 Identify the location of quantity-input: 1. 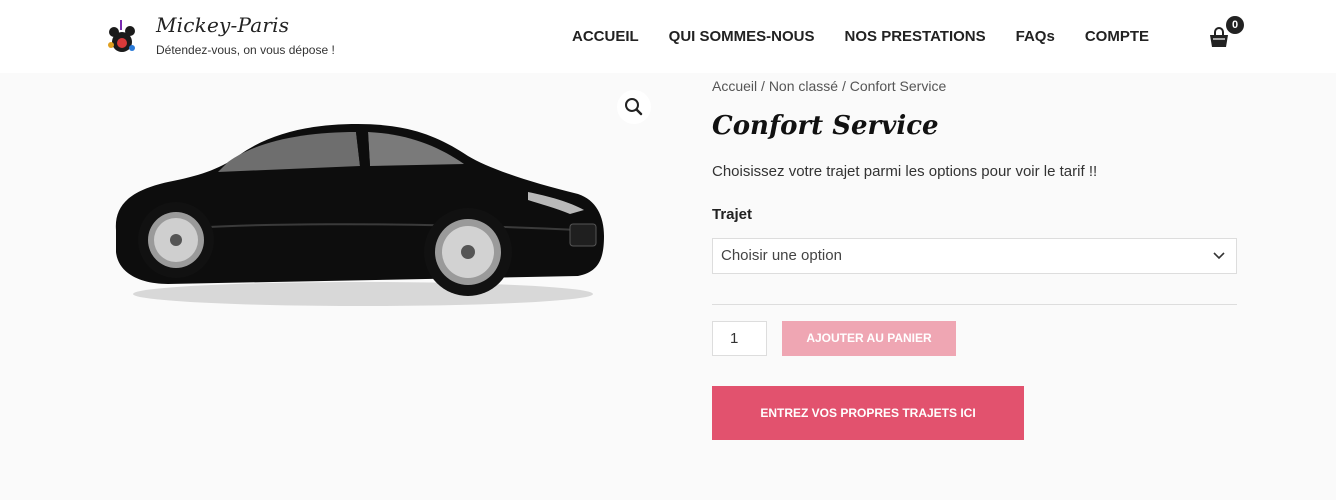
(739, 338).